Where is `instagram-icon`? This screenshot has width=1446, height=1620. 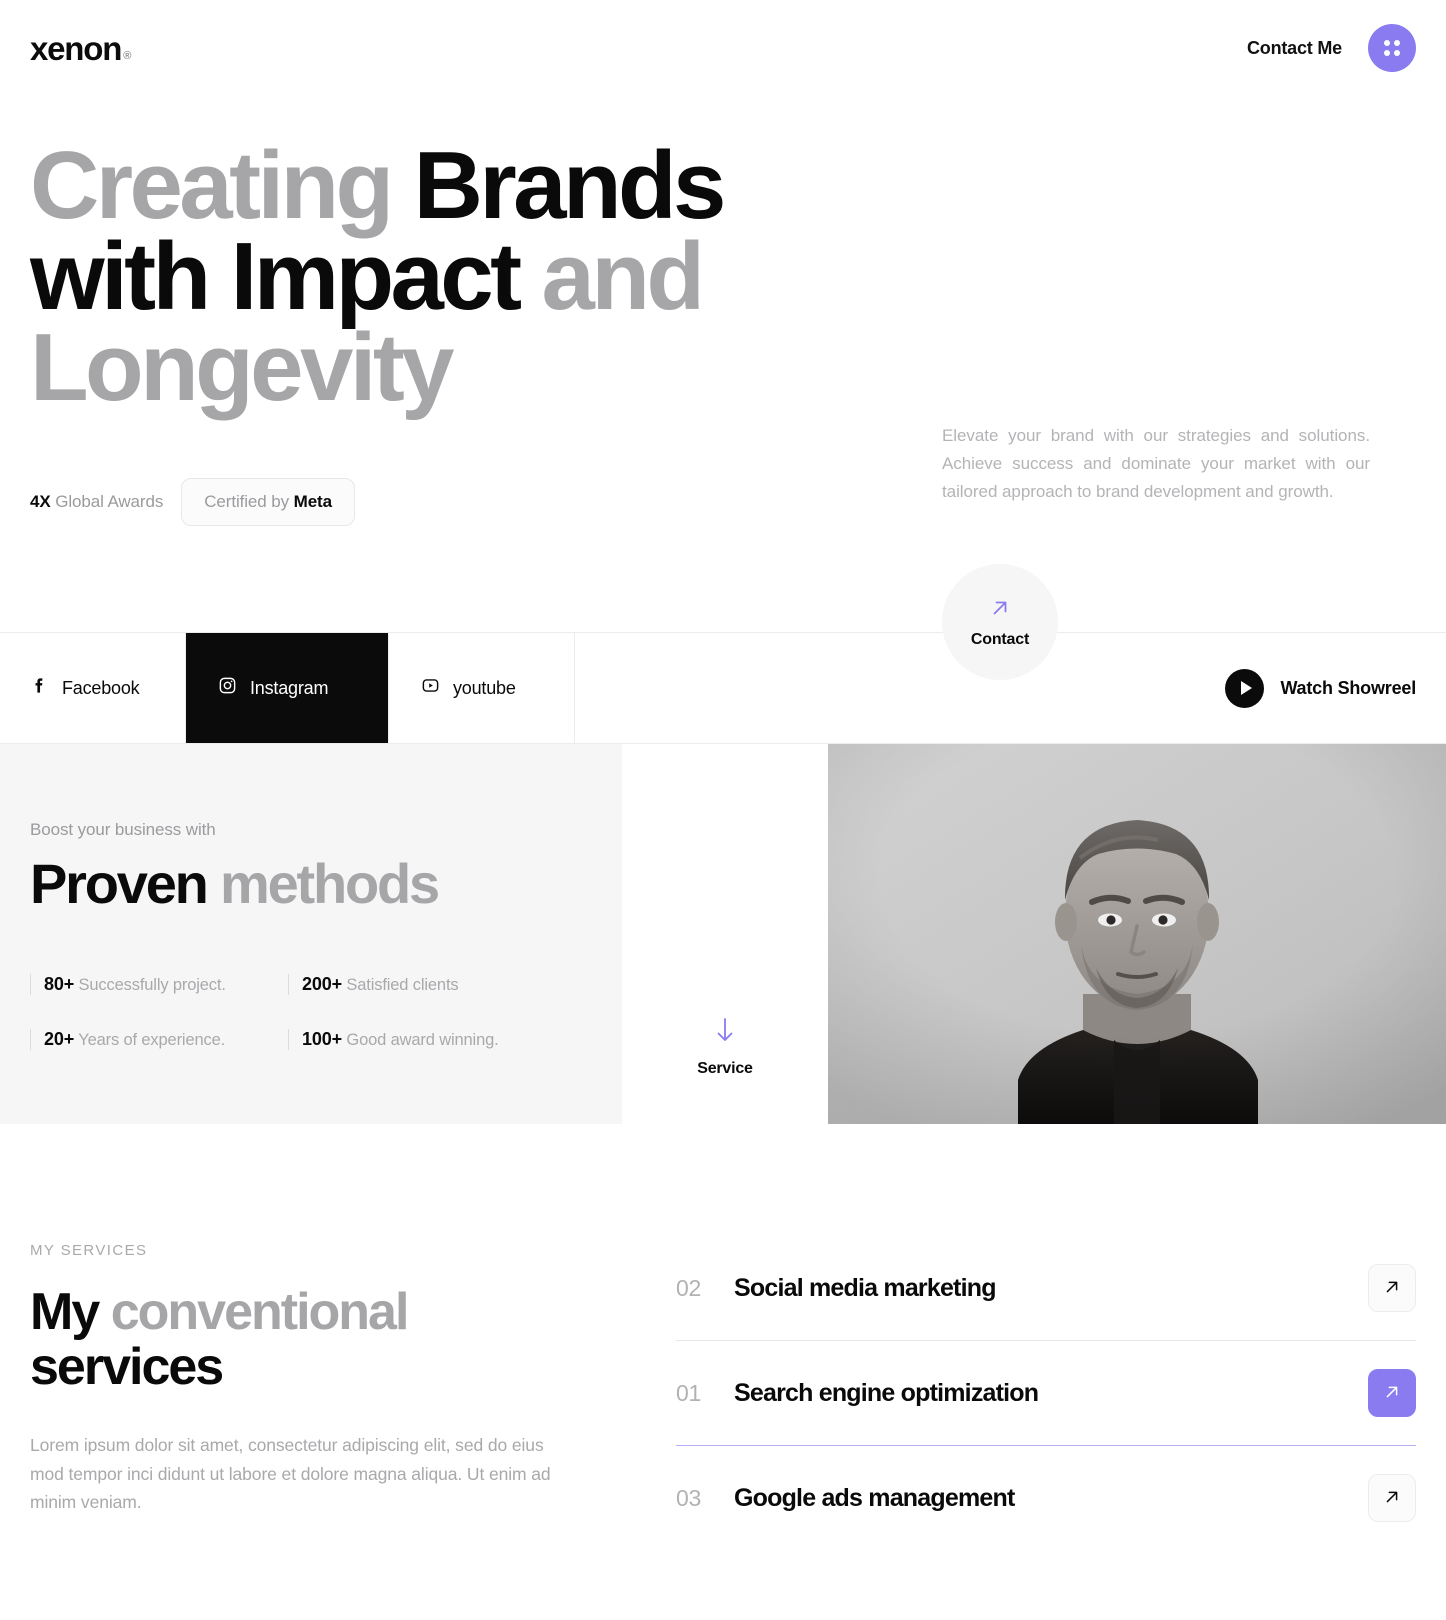 instagram-icon is located at coordinates (227, 688).